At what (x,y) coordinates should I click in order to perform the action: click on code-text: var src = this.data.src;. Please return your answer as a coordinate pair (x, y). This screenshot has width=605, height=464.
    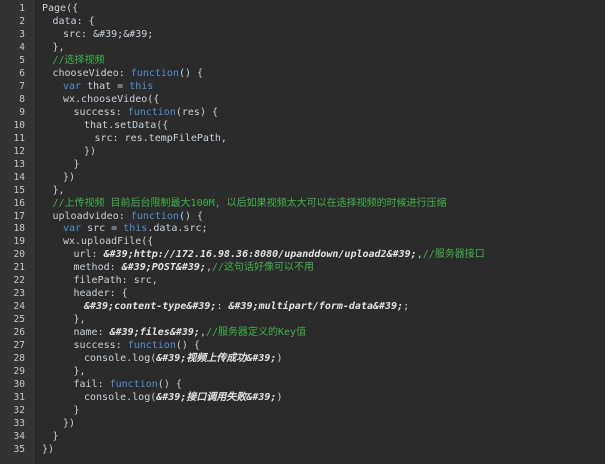
    Looking at the image, I should click on (135, 229).